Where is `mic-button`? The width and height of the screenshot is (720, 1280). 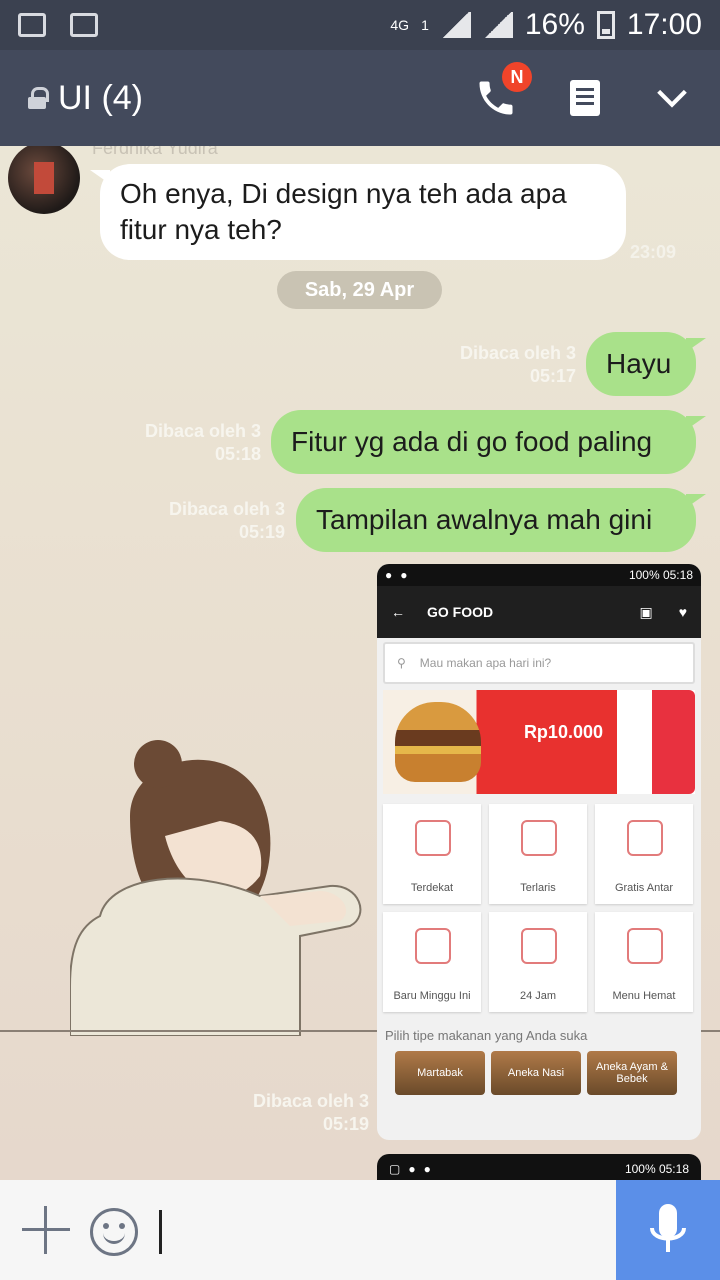
mic-button is located at coordinates (668, 1230).